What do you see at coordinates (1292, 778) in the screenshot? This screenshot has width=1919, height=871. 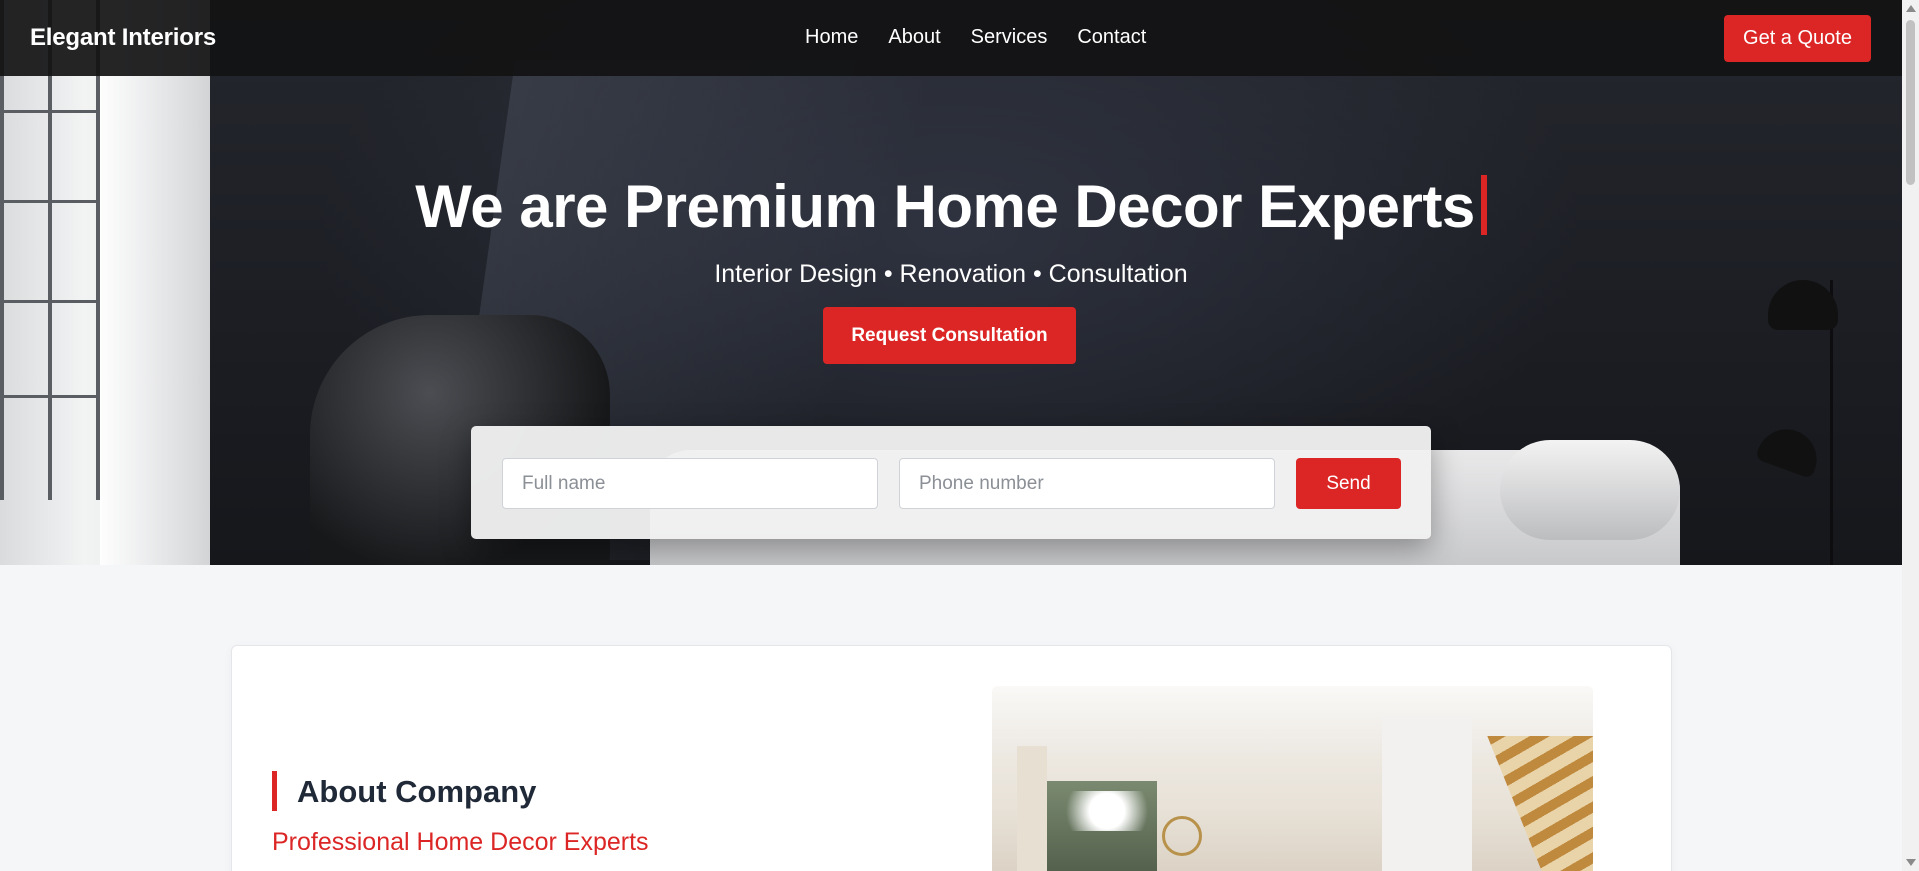 I see `about-interior-image` at bounding box center [1292, 778].